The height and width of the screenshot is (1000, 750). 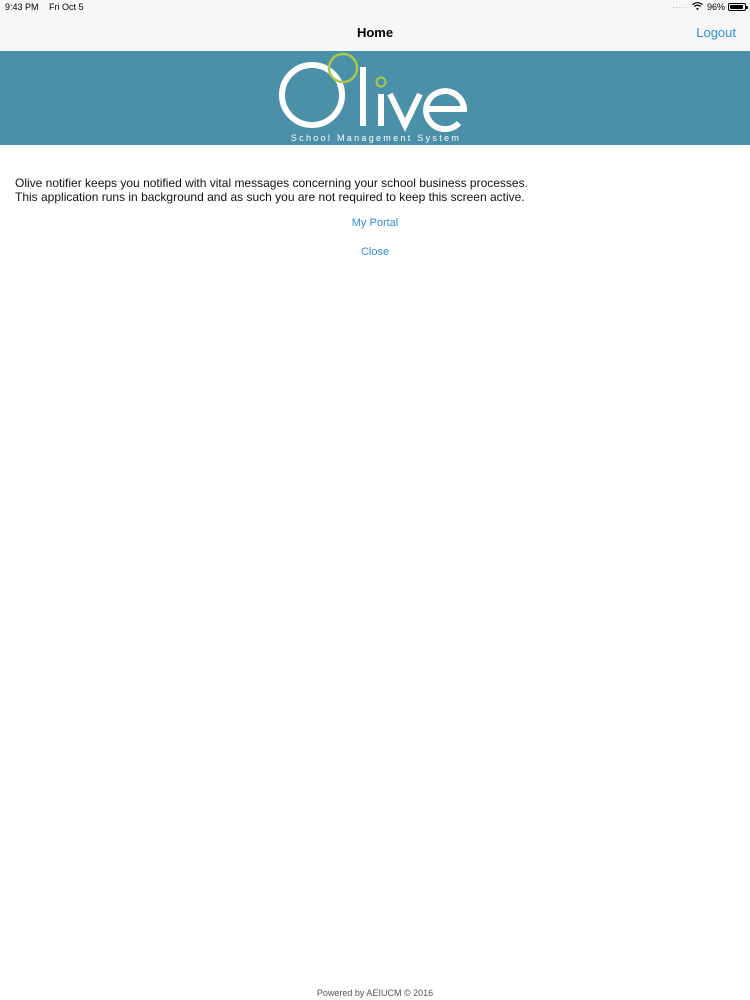 What do you see at coordinates (66, 7) in the screenshot?
I see `status-date: Fri Oct 5` at bounding box center [66, 7].